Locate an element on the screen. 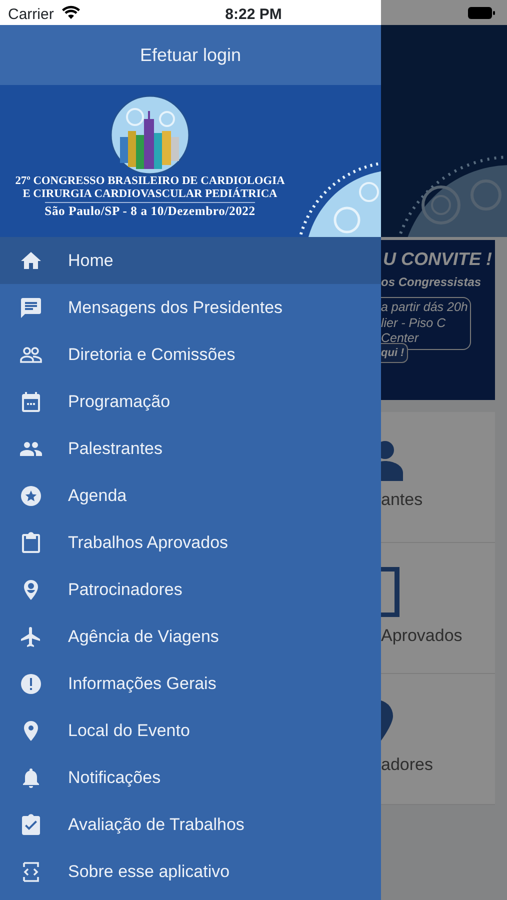 Image resolution: width=507 pixels, height=900 pixels. menu-item: Palestrantes is located at coordinates (190, 448).